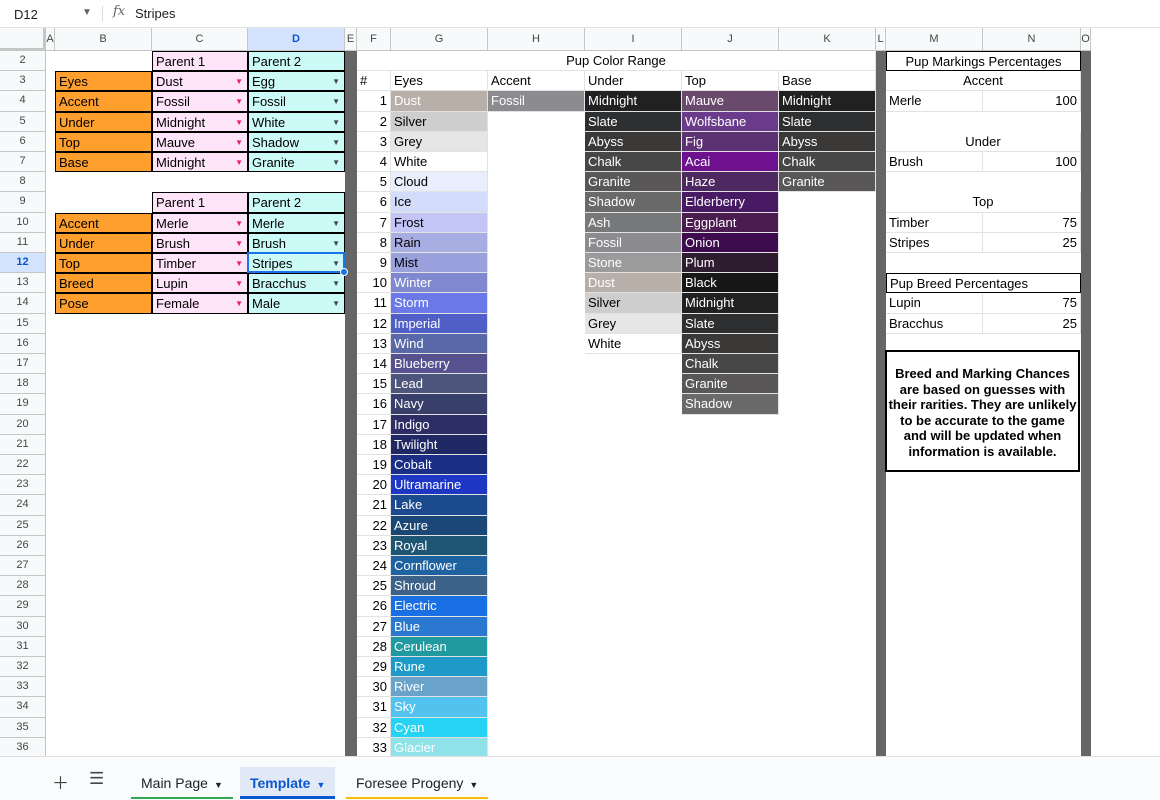 The image size is (1160, 800). Describe the element at coordinates (23, 364) in the screenshot. I see `row-header-17: 17` at that location.